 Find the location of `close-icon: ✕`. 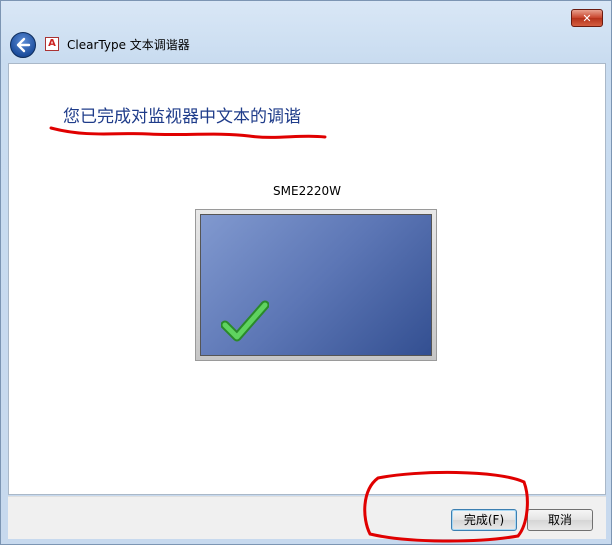

close-icon: ✕ is located at coordinates (587, 18).